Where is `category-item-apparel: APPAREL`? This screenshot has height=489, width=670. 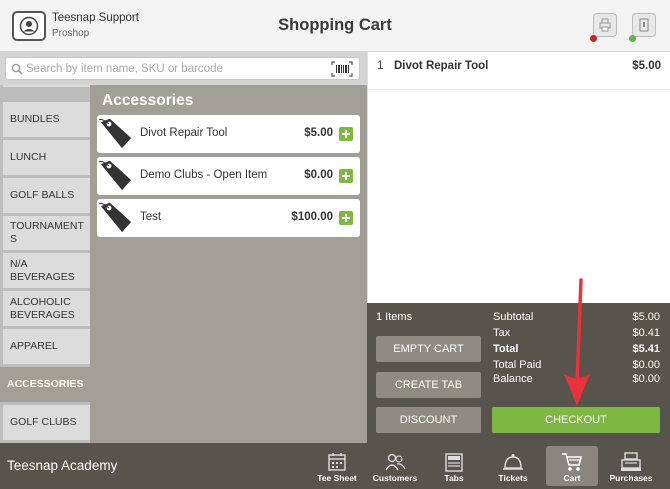 category-item-apparel: APPAREL is located at coordinates (46, 346).